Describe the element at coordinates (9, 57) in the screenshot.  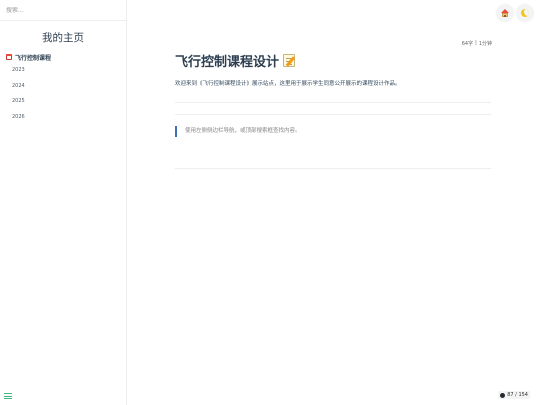
I see `calendar-icon` at that location.